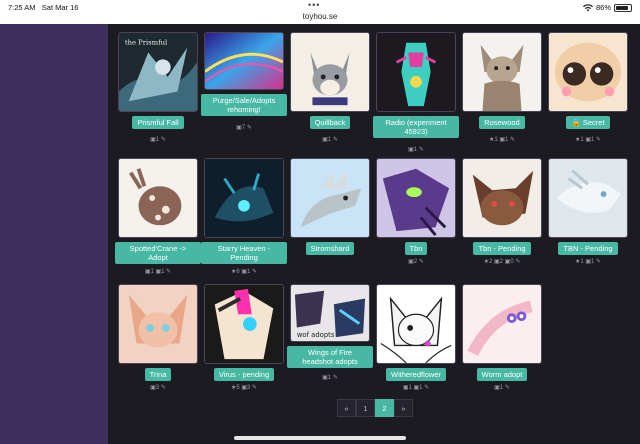  What do you see at coordinates (158, 374) in the screenshot?
I see `character-name-button: Trina` at bounding box center [158, 374].